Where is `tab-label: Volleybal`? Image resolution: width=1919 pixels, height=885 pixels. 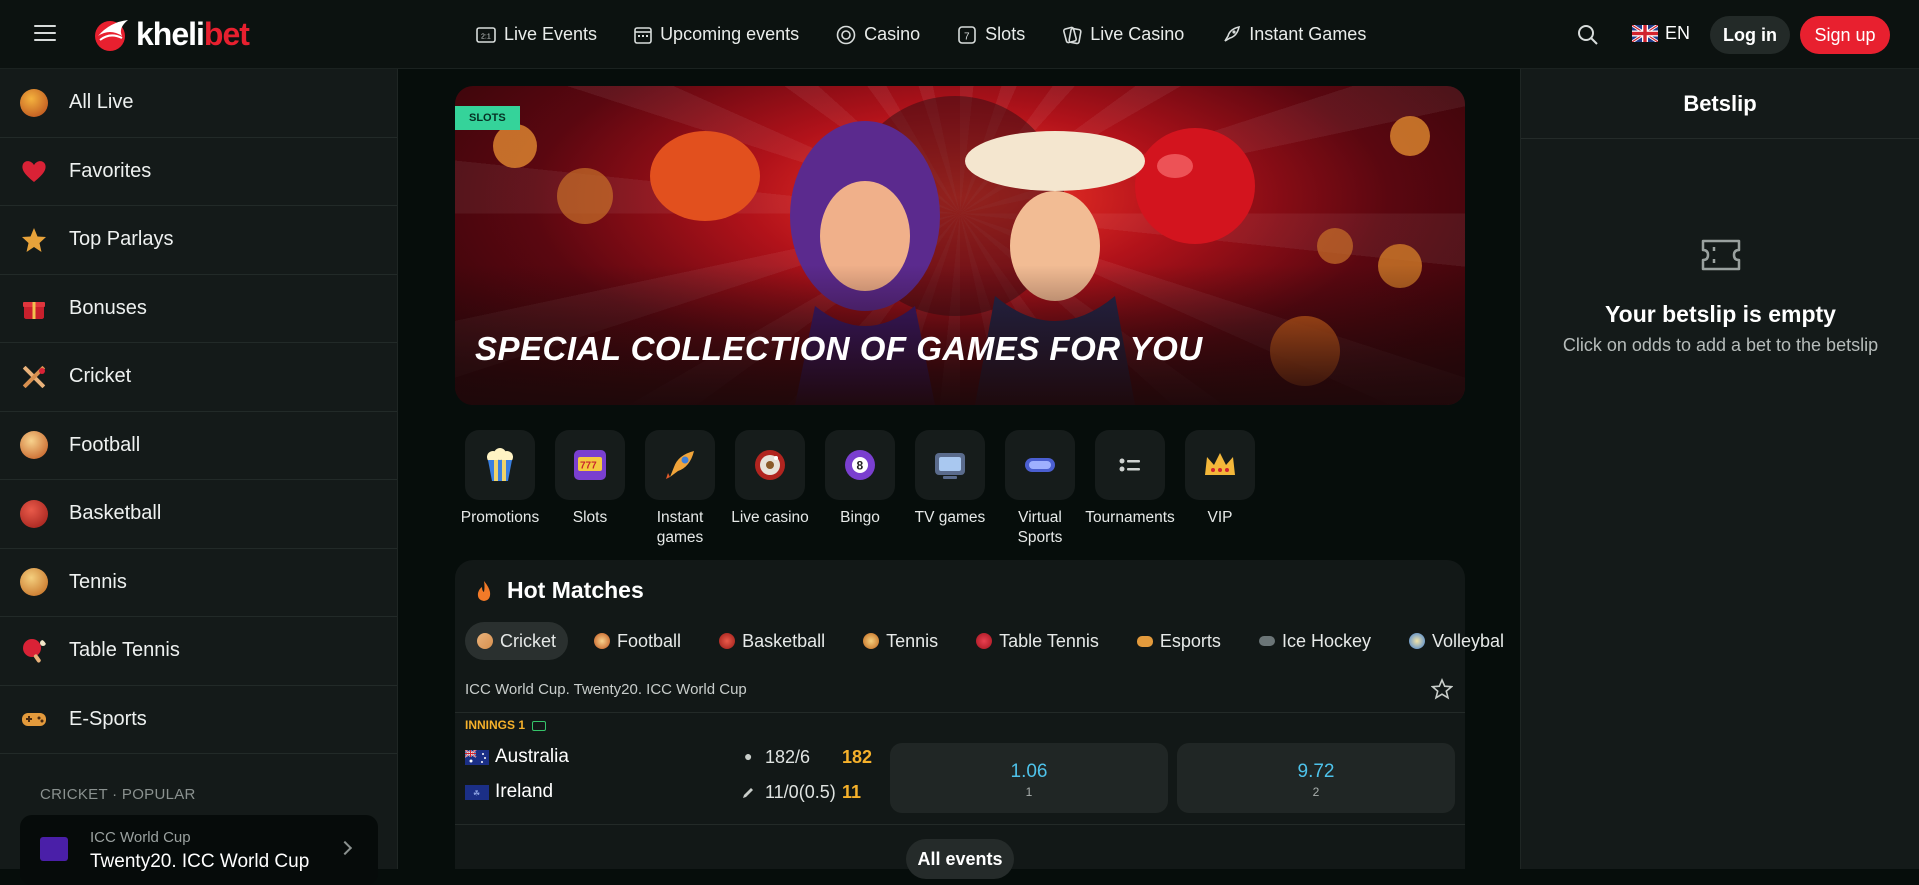 tab-label: Volleybal is located at coordinates (1468, 640).